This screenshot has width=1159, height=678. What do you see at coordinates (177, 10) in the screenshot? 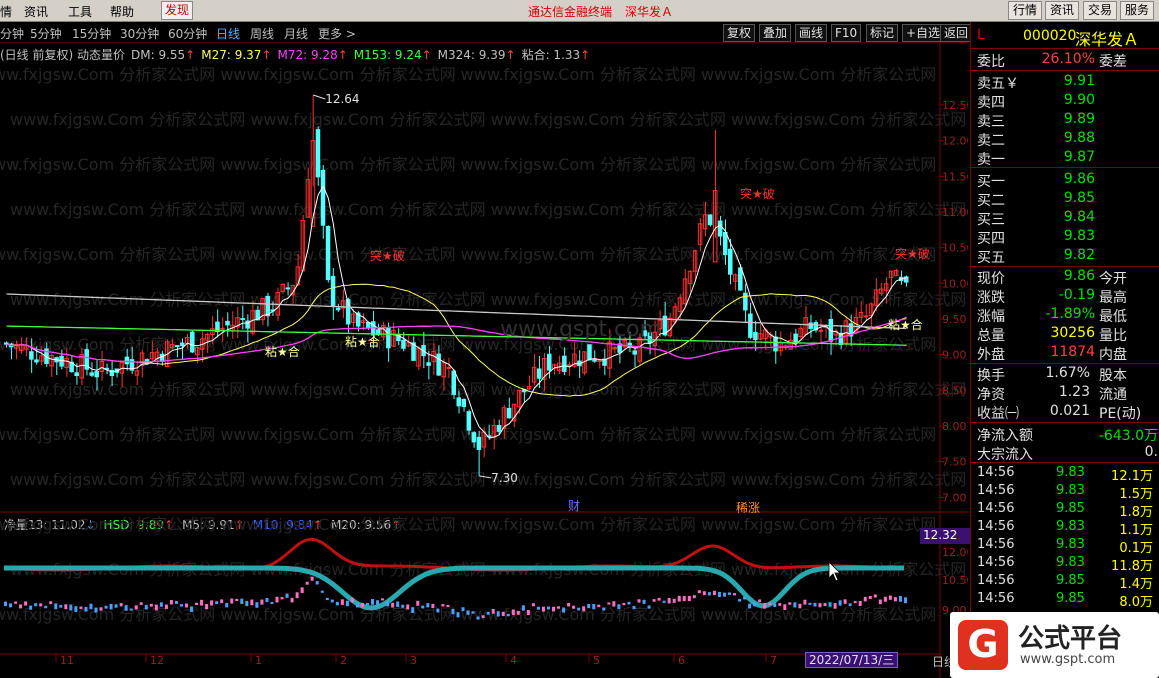
I see `menu-discover: 发现` at bounding box center [177, 10].